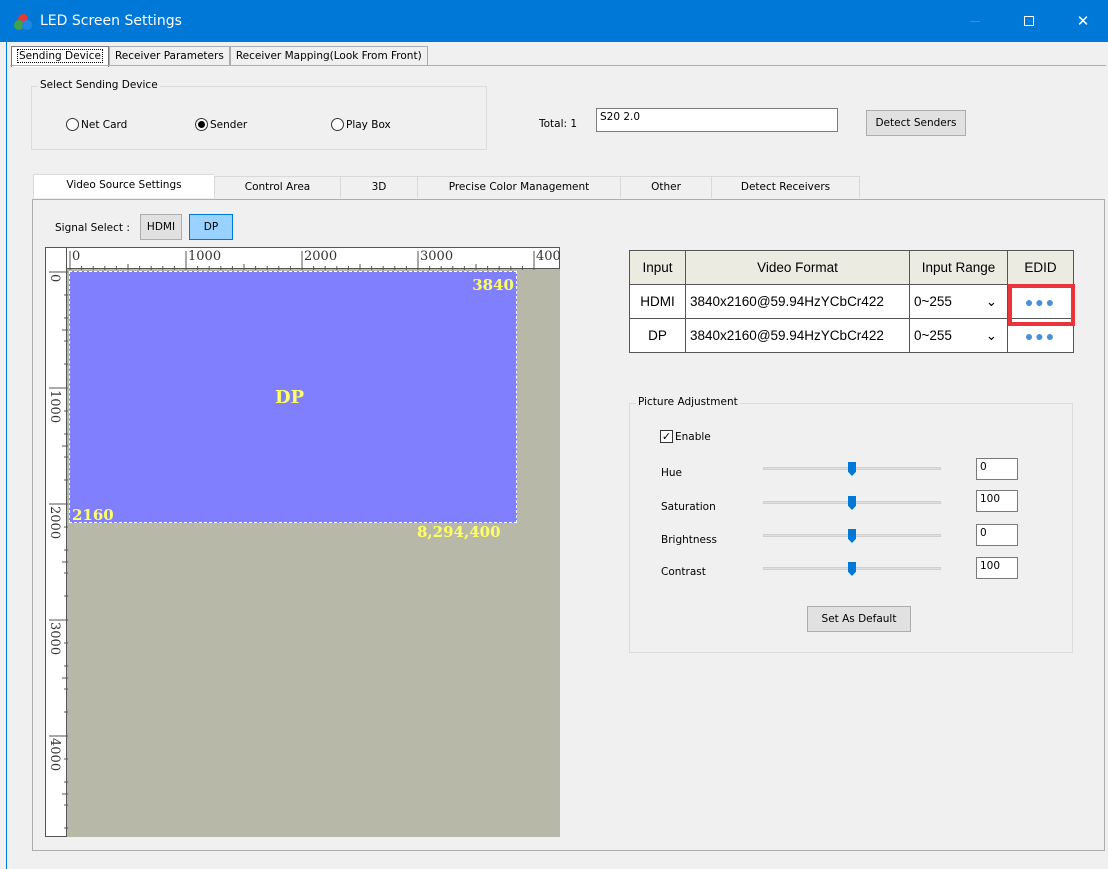 Image resolution: width=1108 pixels, height=869 pixels. Describe the element at coordinates (437, 256) in the screenshot. I see `ruler-top-label: 3000` at that location.